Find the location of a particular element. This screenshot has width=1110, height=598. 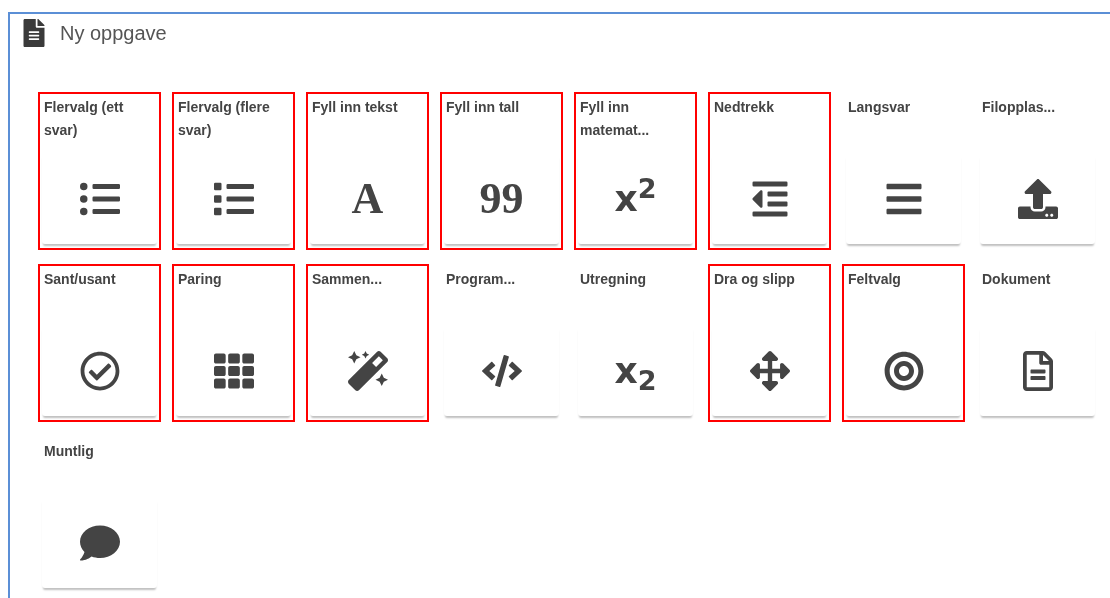

speech-bubble-icon is located at coordinates (99, 543).